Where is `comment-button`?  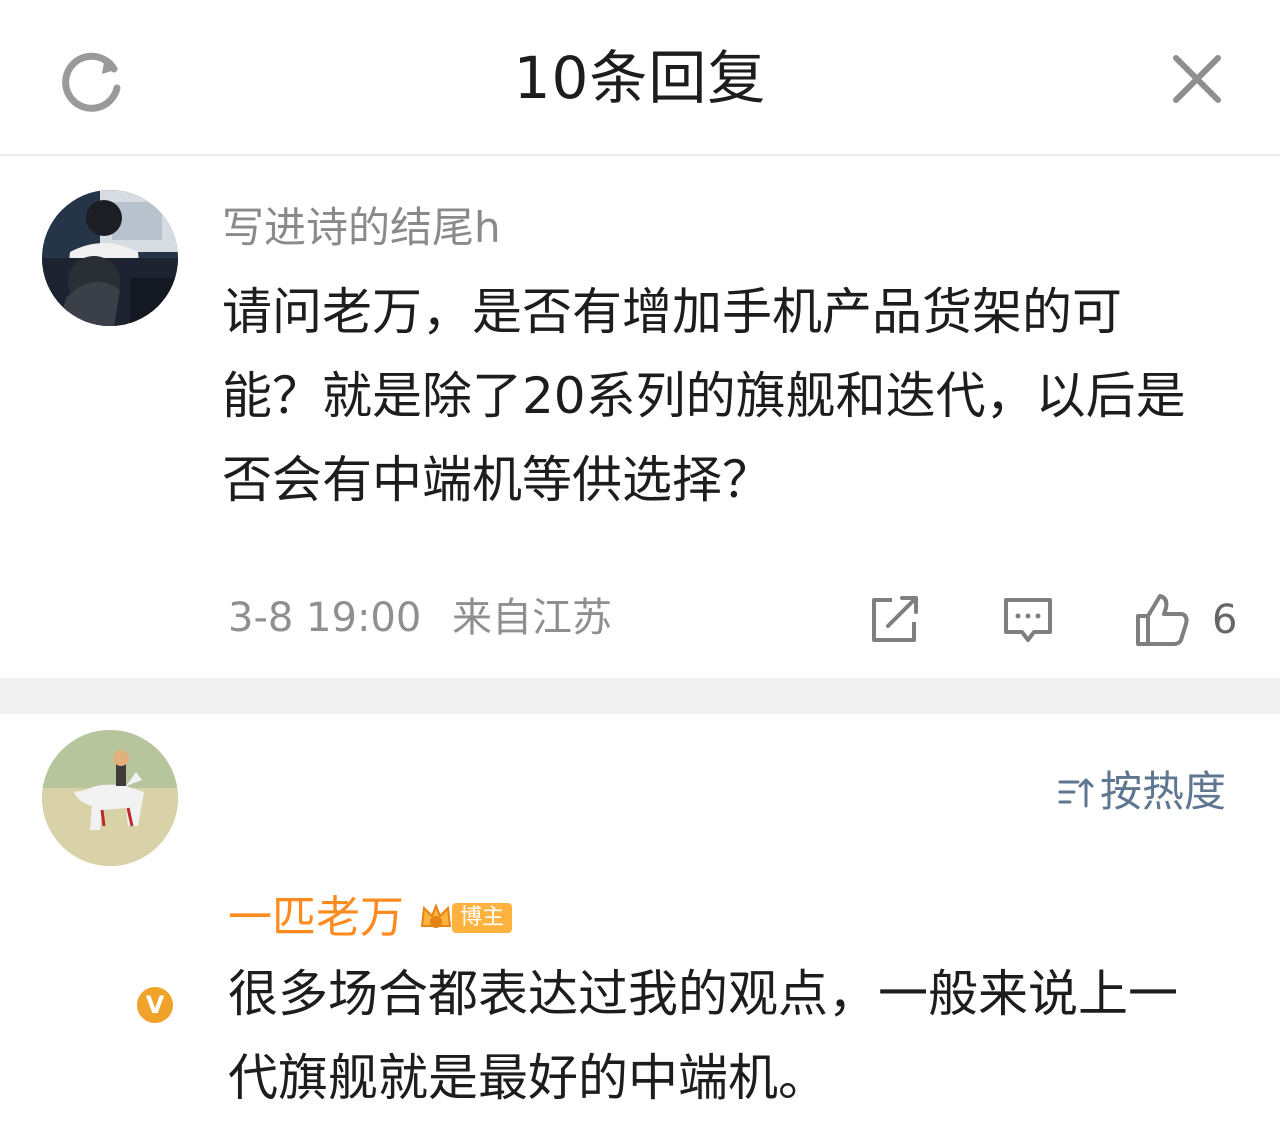 comment-button is located at coordinates (1028, 620).